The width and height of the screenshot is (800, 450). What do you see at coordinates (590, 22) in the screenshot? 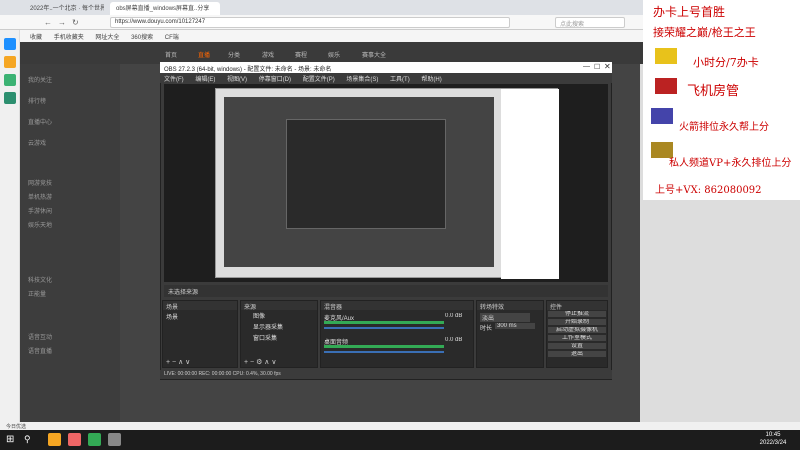
I see `search-input: 点此搜索` at bounding box center [590, 22].